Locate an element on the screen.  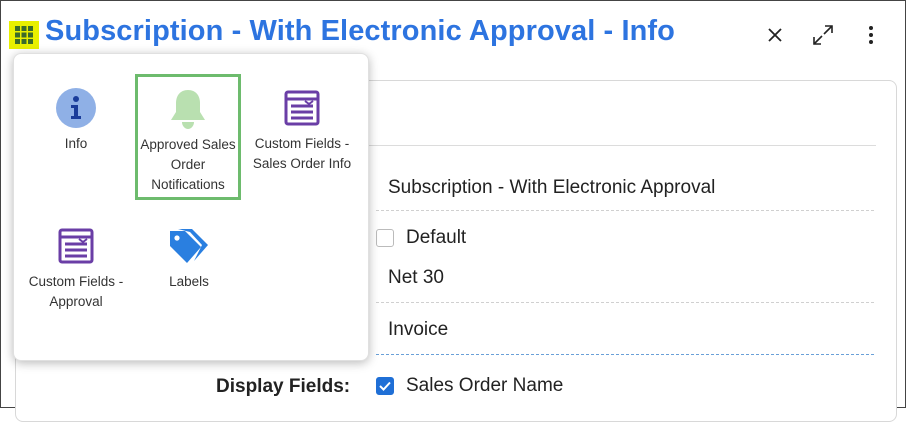
tile-info: Info is located at coordinates (76, 120).